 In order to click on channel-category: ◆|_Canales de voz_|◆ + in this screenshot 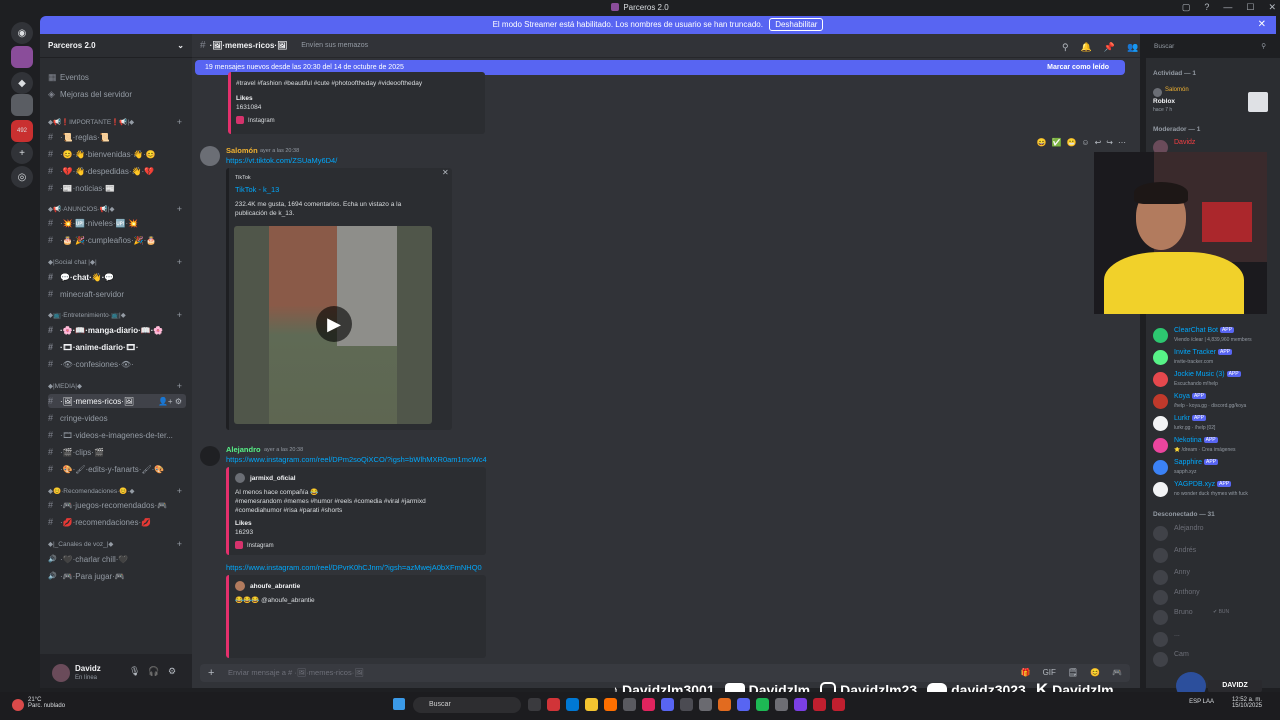, I will do `click(117, 544)`.